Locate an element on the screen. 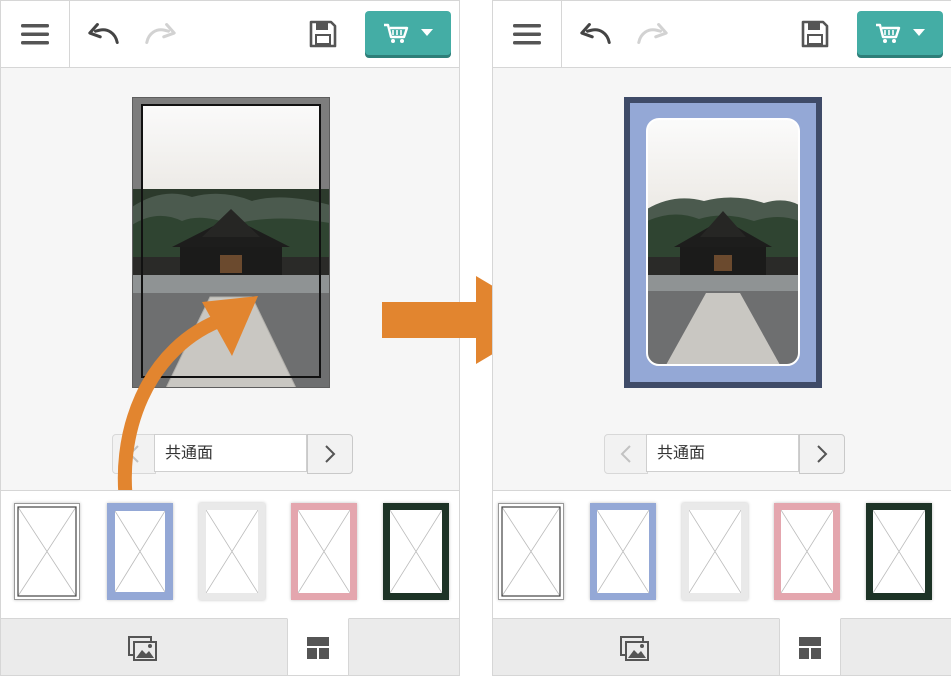  prev-page-button is located at coordinates (626, 454).